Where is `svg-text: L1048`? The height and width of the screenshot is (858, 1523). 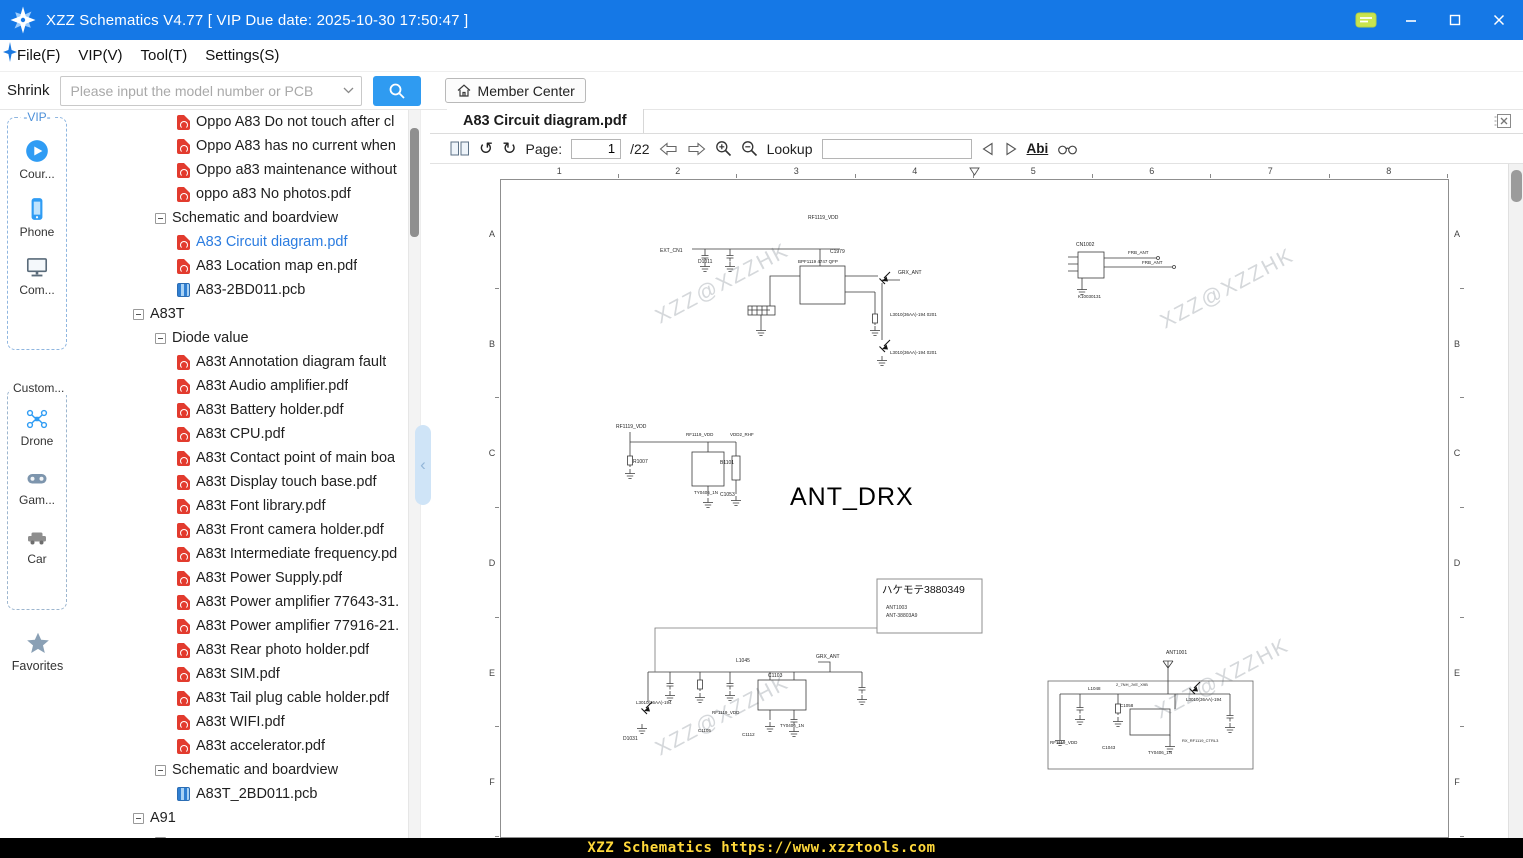 svg-text: L1048 is located at coordinates (1094, 688).